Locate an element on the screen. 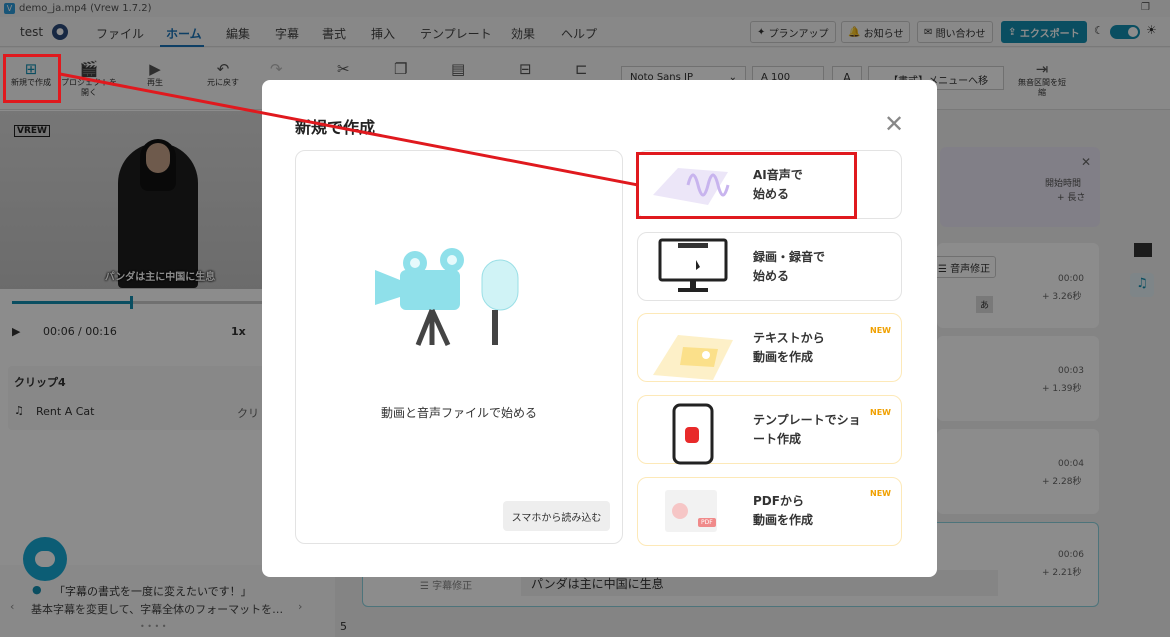  pdf-document-icon is located at coordinates (691, 511).